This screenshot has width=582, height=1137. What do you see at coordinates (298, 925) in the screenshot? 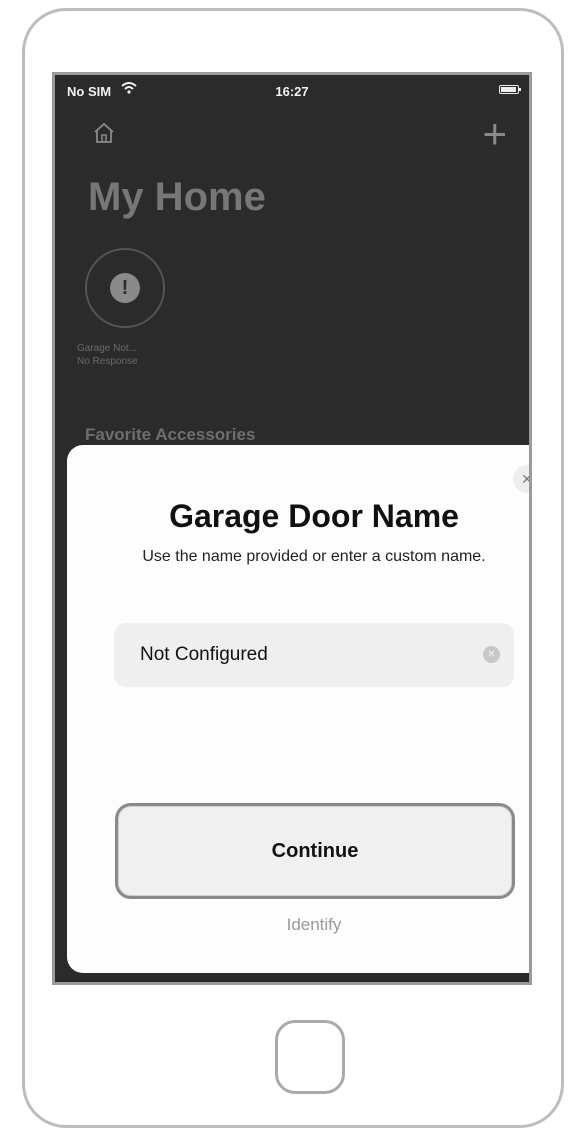
I see `identify-link: Identify` at bounding box center [298, 925].